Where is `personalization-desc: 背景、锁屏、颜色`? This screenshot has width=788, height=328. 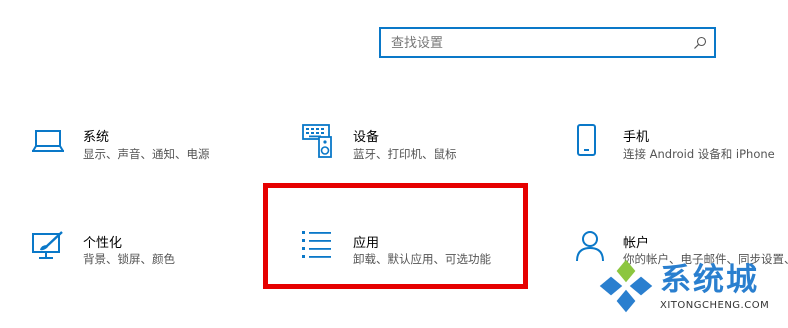
personalization-desc: 背景、锁屏、颜色 is located at coordinates (129, 259).